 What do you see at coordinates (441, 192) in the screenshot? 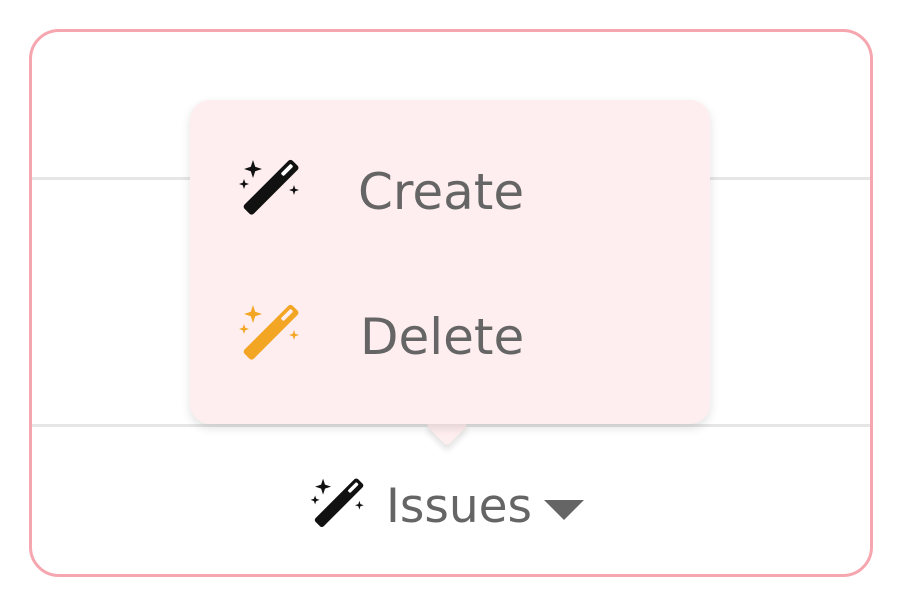
I see `menu-item-create-label: Create` at bounding box center [441, 192].